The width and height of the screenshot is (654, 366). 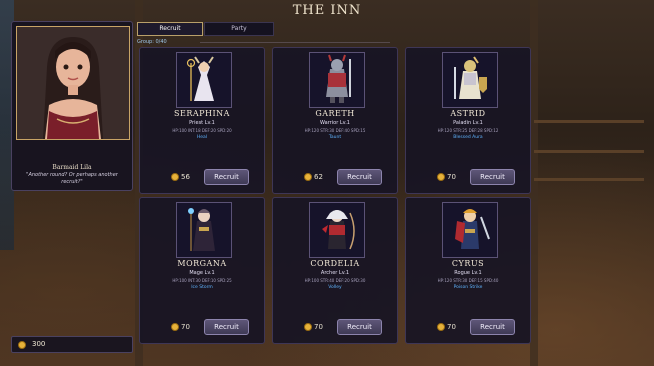 What do you see at coordinates (335, 280) in the screenshot?
I see `hero-stats: HP:100 STR:40 DEF:20 SPD:30` at bounding box center [335, 280].